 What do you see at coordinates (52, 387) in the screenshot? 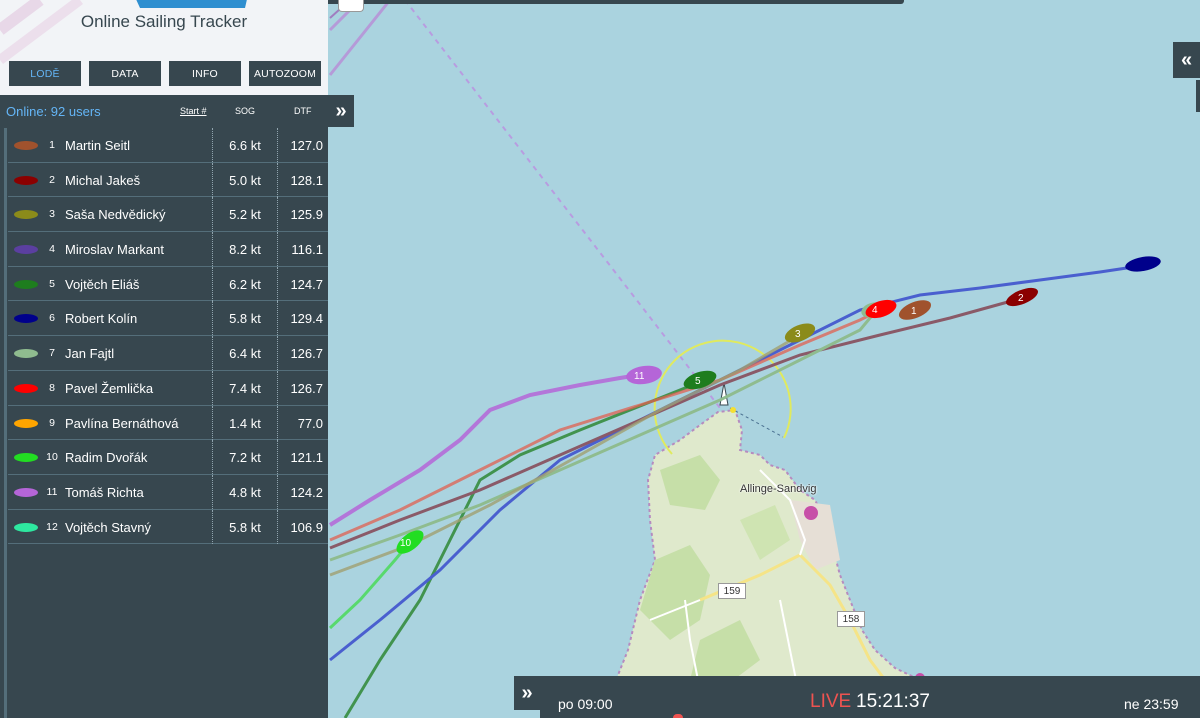
I see `boat-number: 8` at bounding box center [52, 387].